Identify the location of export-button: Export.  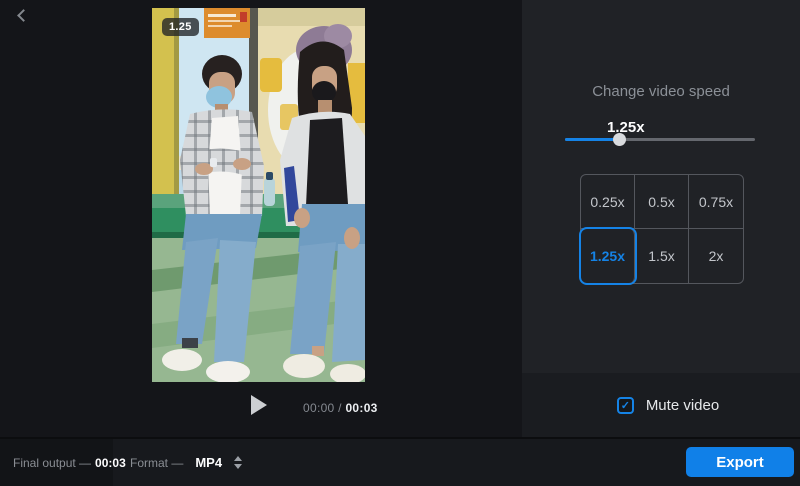
(740, 462).